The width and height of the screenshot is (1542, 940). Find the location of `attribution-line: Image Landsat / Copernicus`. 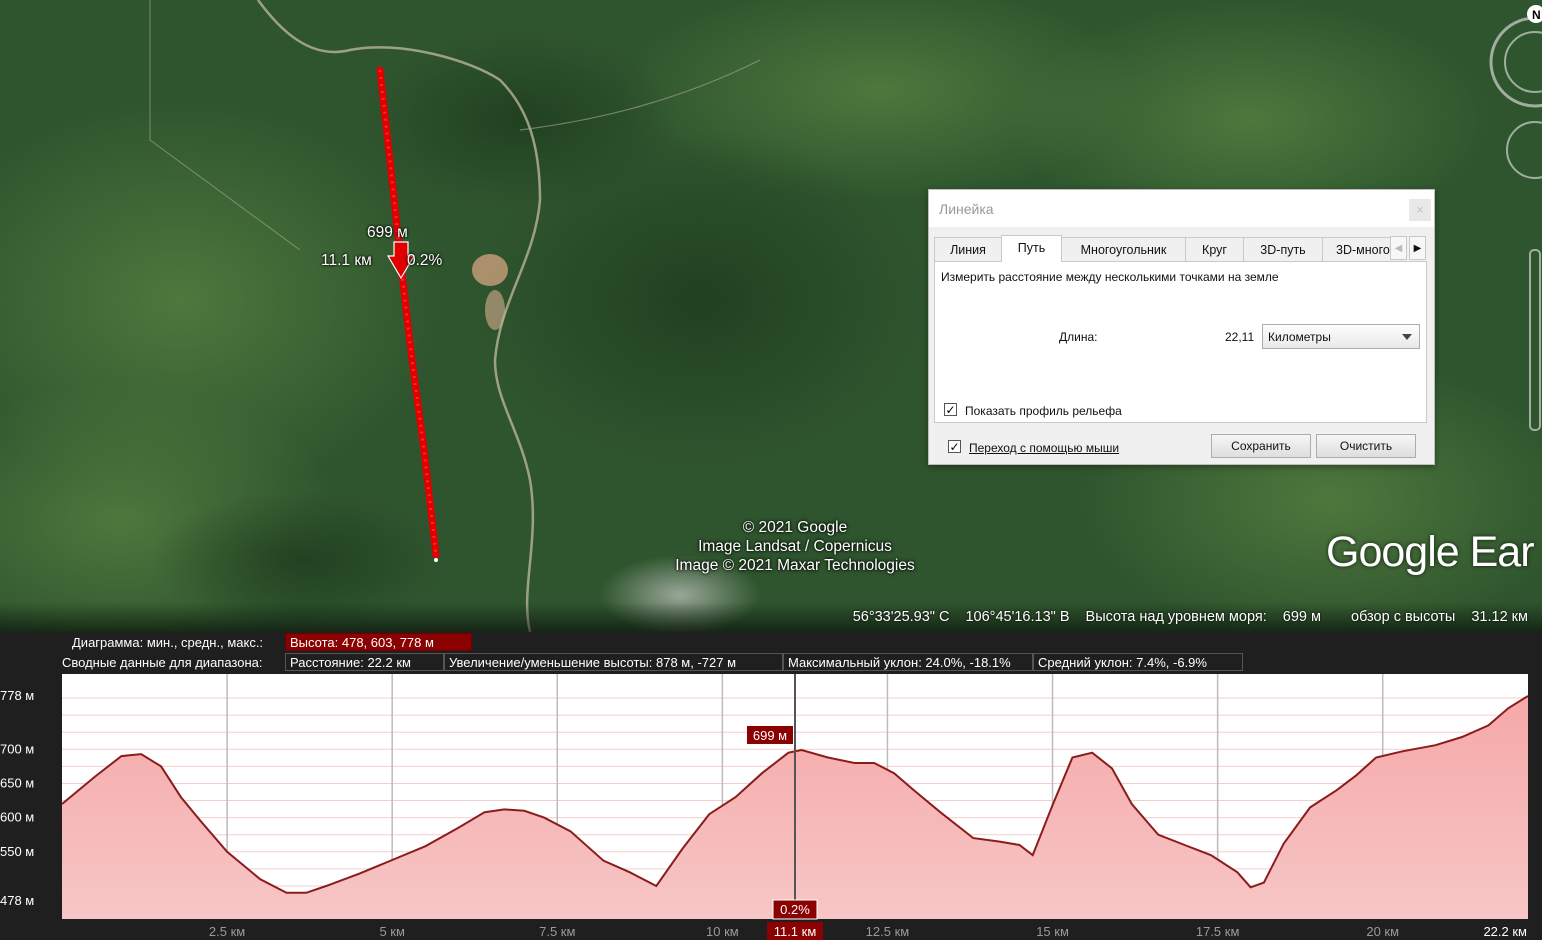

attribution-line: Image Landsat / Copernicus is located at coordinates (795, 546).